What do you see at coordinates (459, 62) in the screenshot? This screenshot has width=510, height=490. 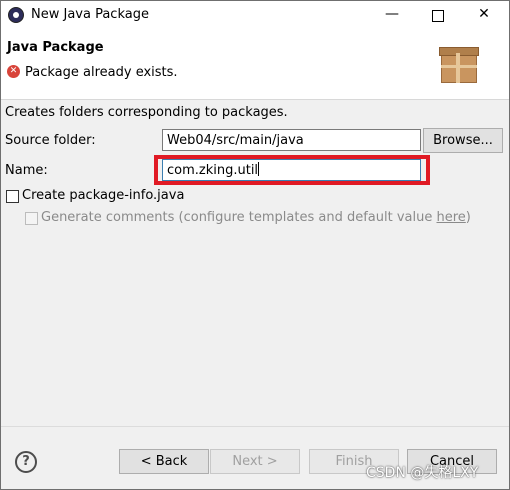 I see `package-gift-icon` at bounding box center [459, 62].